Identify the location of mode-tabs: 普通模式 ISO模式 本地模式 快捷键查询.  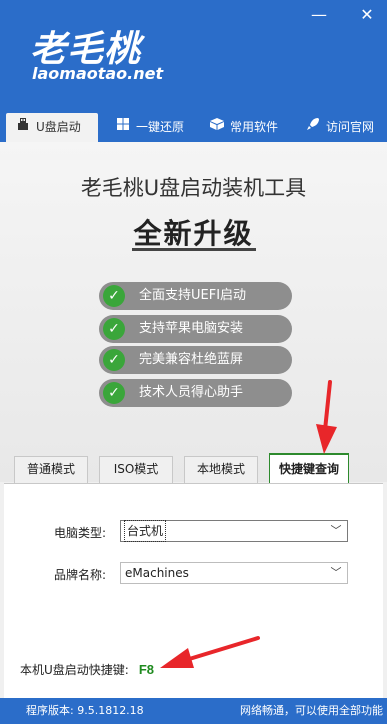
(193, 468).